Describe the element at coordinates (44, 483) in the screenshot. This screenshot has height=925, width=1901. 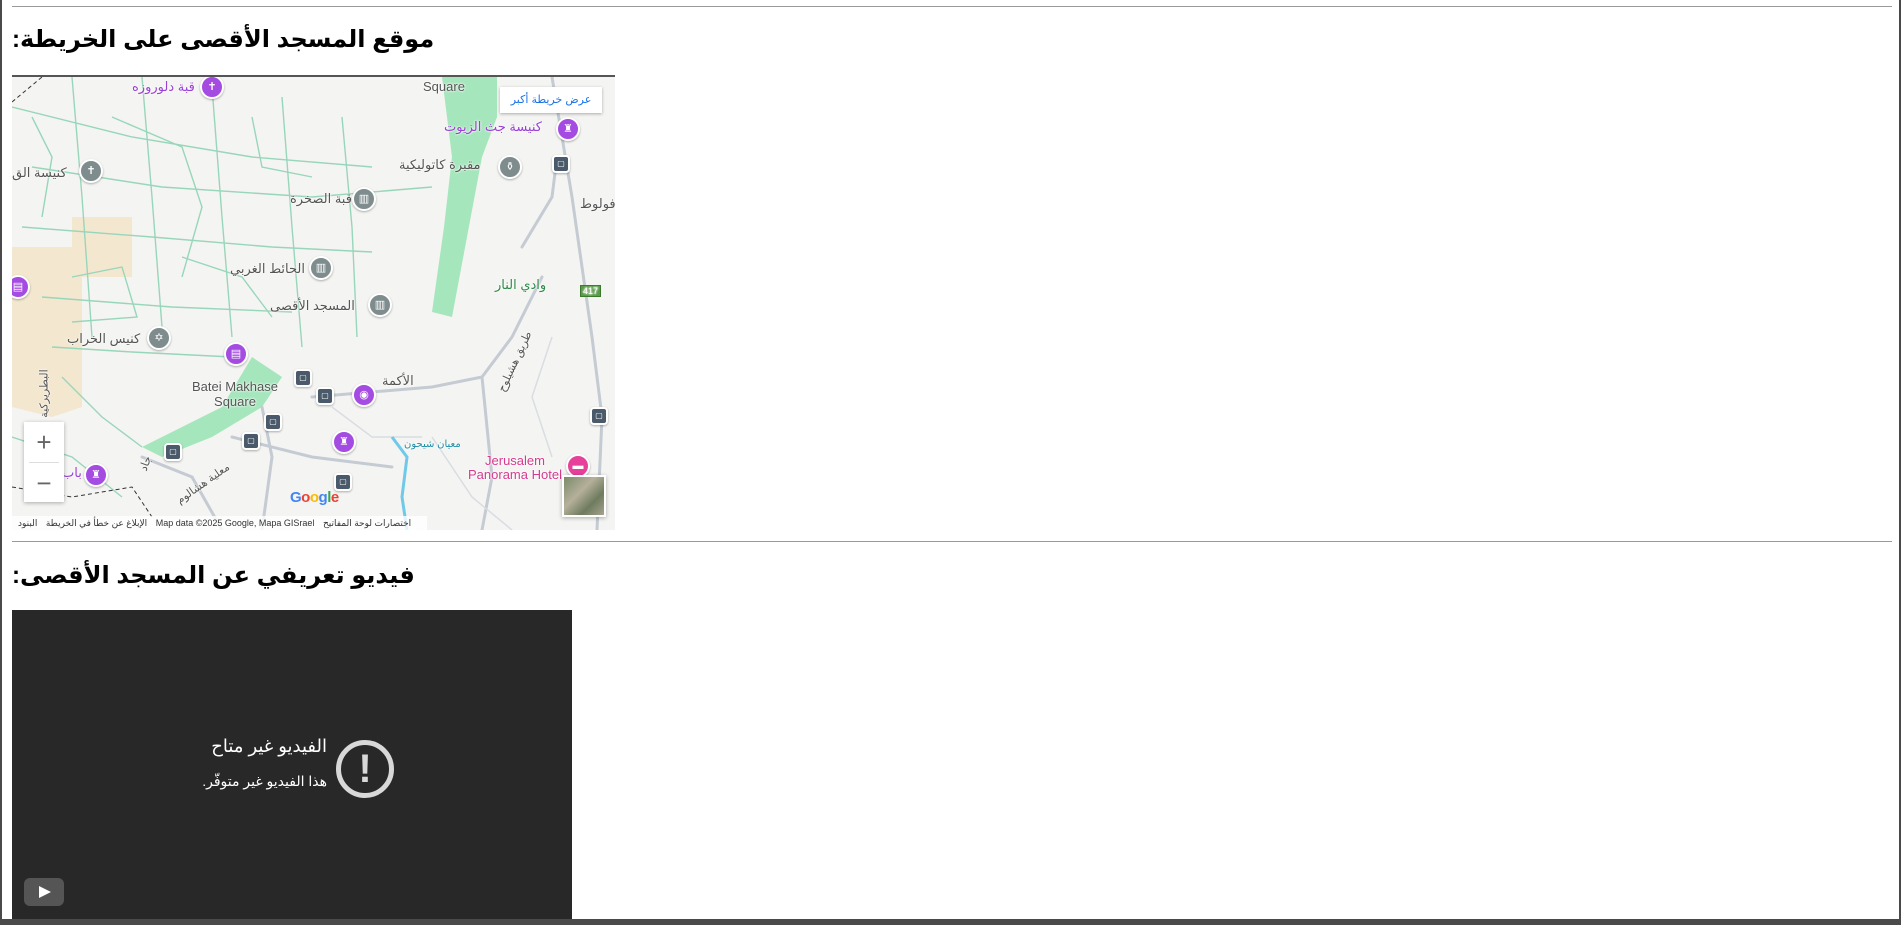
I see `zoom-out-button: −` at that location.